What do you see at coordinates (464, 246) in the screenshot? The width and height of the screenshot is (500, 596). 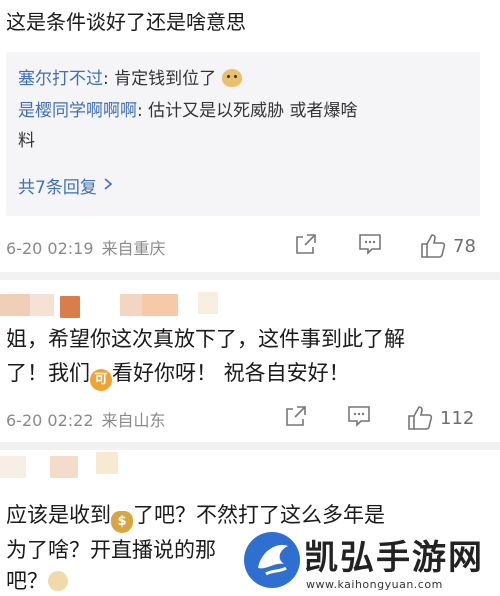 I see `like-count: 78` at bounding box center [464, 246].